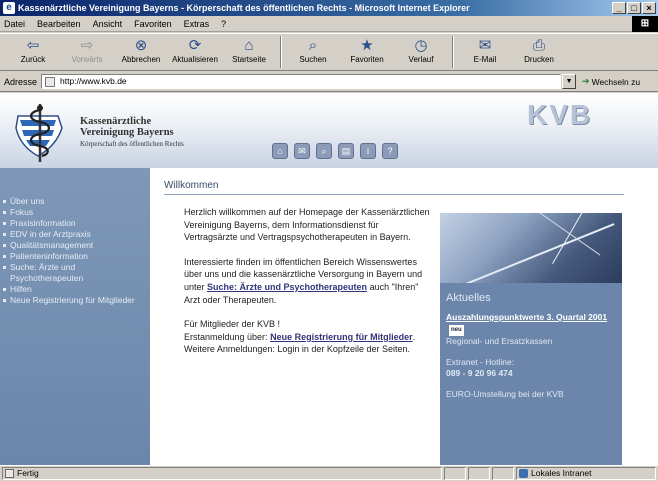 This screenshot has height=481, width=658. Describe the element at coordinates (28, 473) in the screenshot. I see `status-text: Fertig` at that location.